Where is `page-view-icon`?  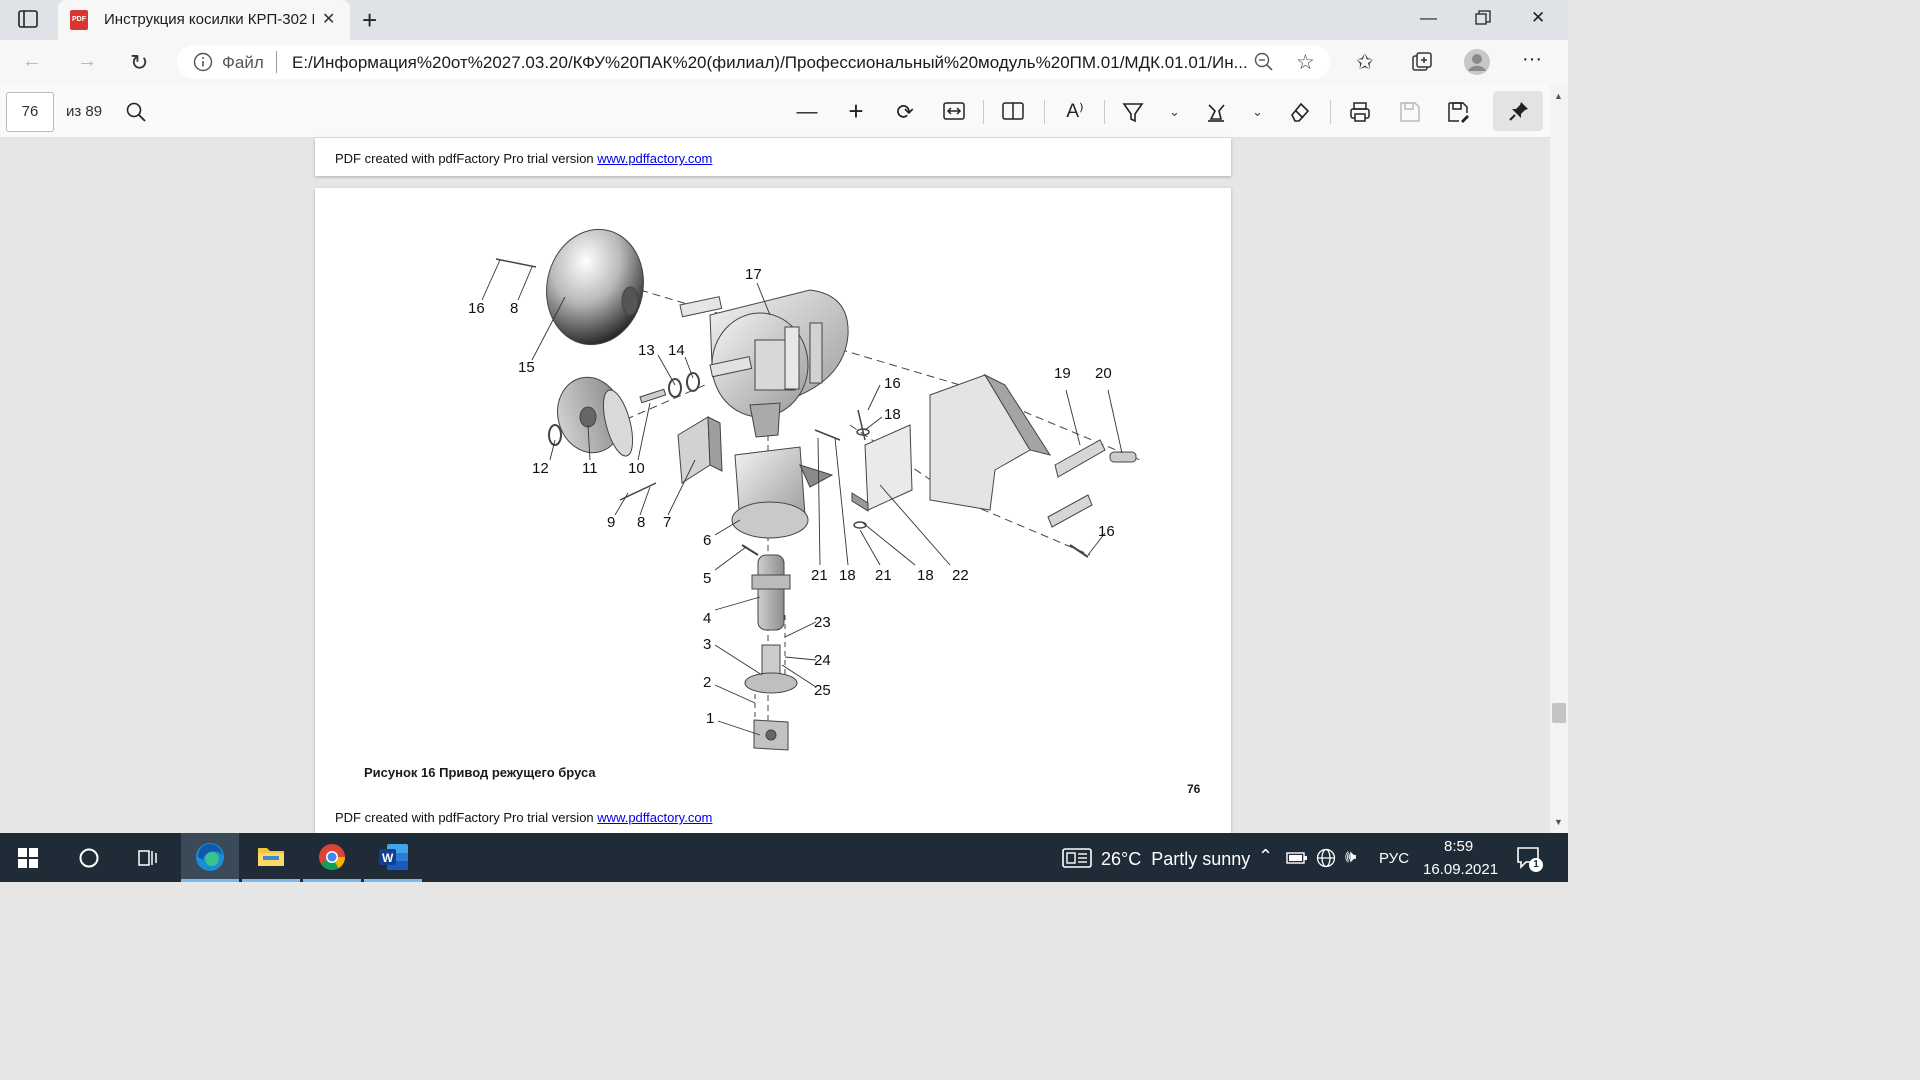
page-view-icon is located at coordinates (1013, 113).